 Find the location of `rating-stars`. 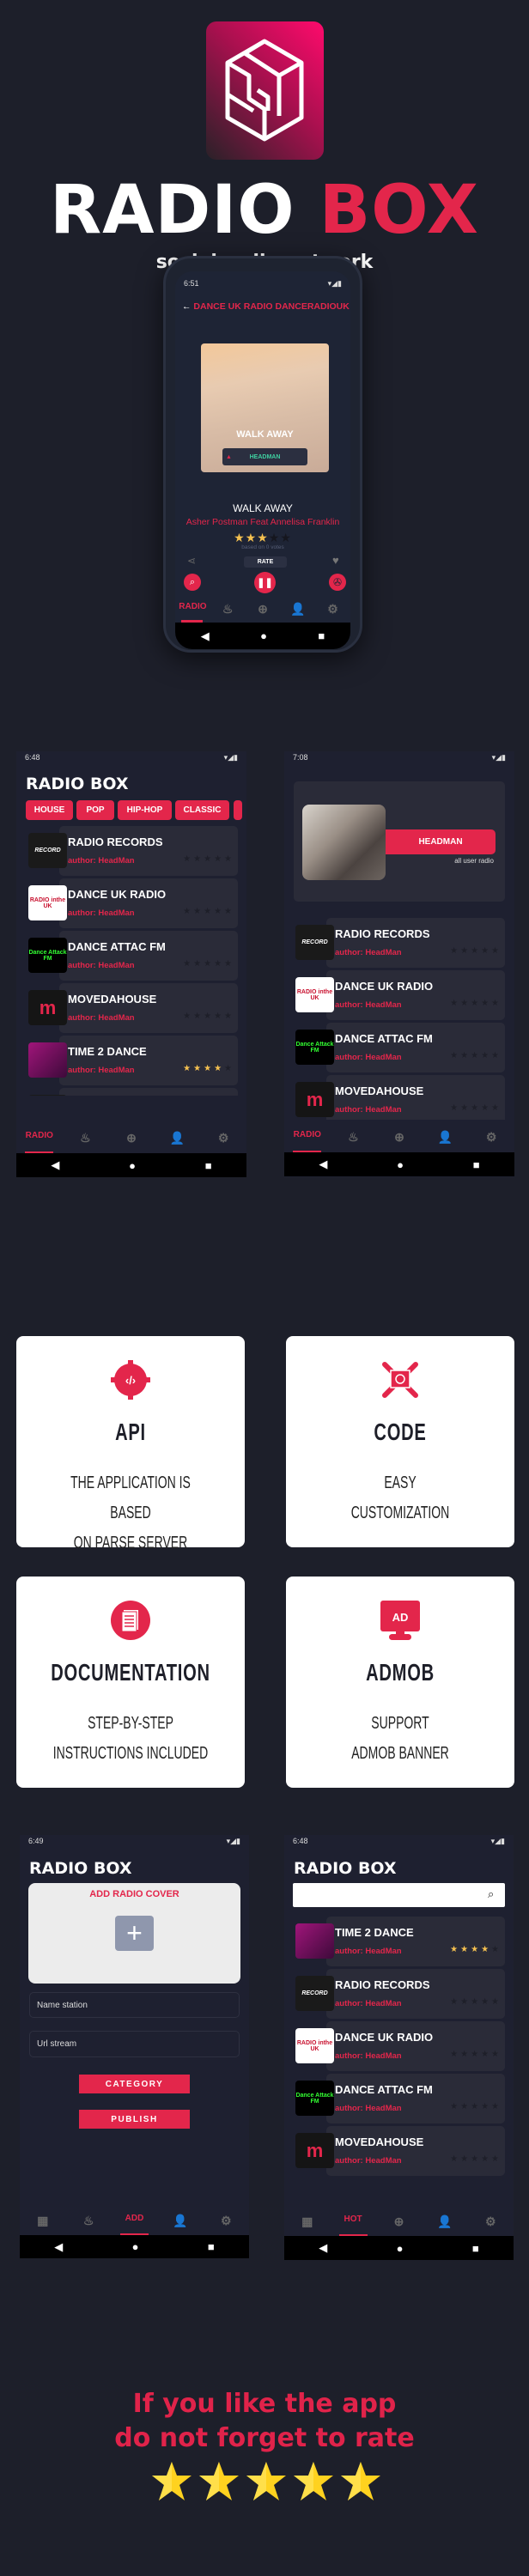

rating-stars is located at coordinates (266, 2482).